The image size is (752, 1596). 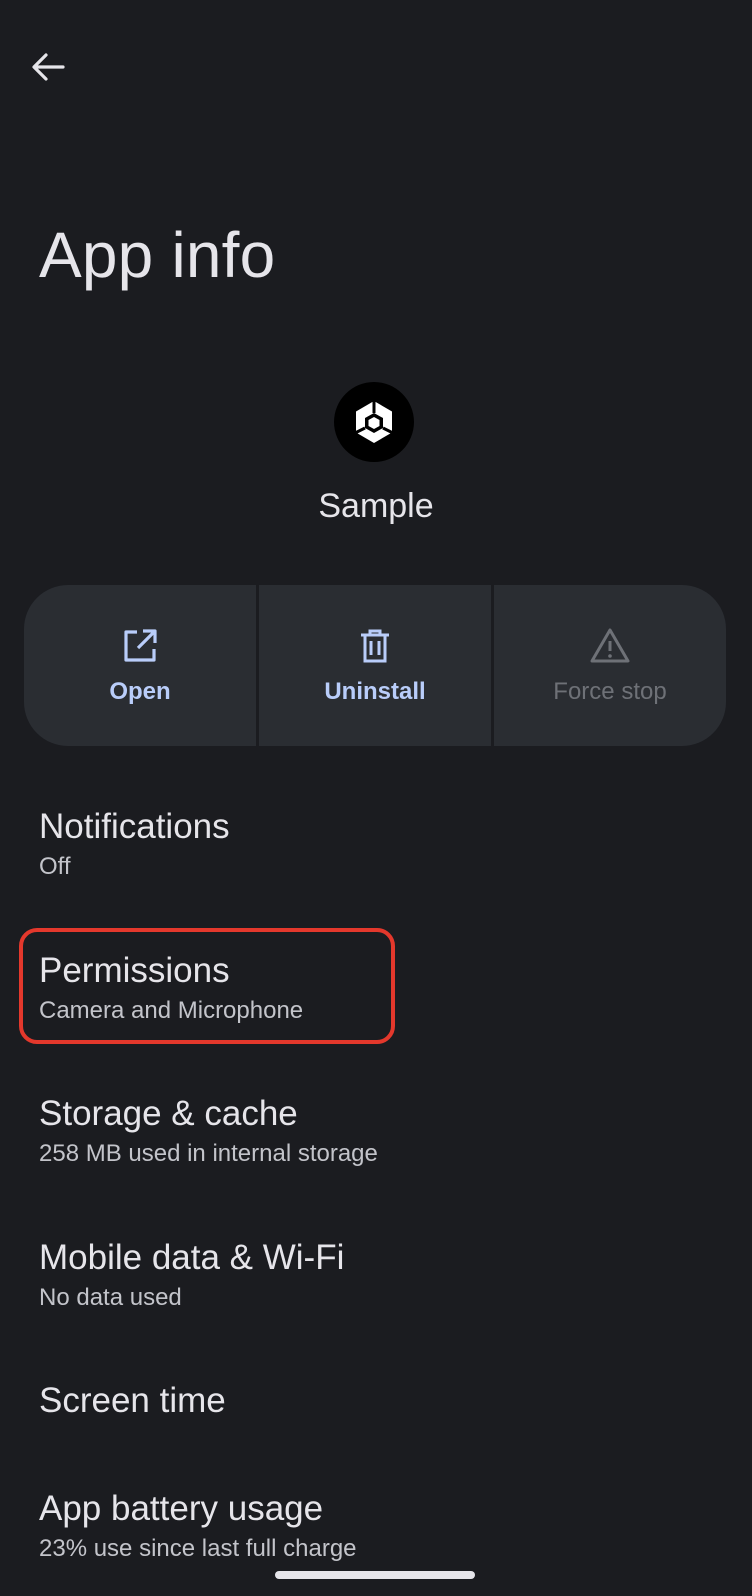 What do you see at coordinates (375, 1575) in the screenshot?
I see `gesture-nav-handle` at bounding box center [375, 1575].